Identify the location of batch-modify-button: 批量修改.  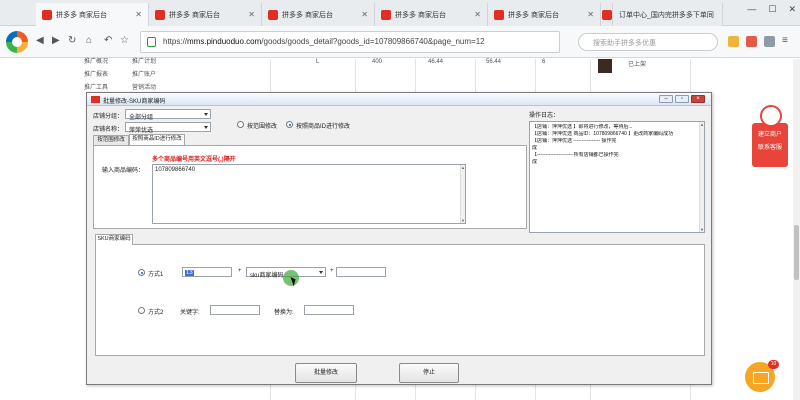
(326, 373).